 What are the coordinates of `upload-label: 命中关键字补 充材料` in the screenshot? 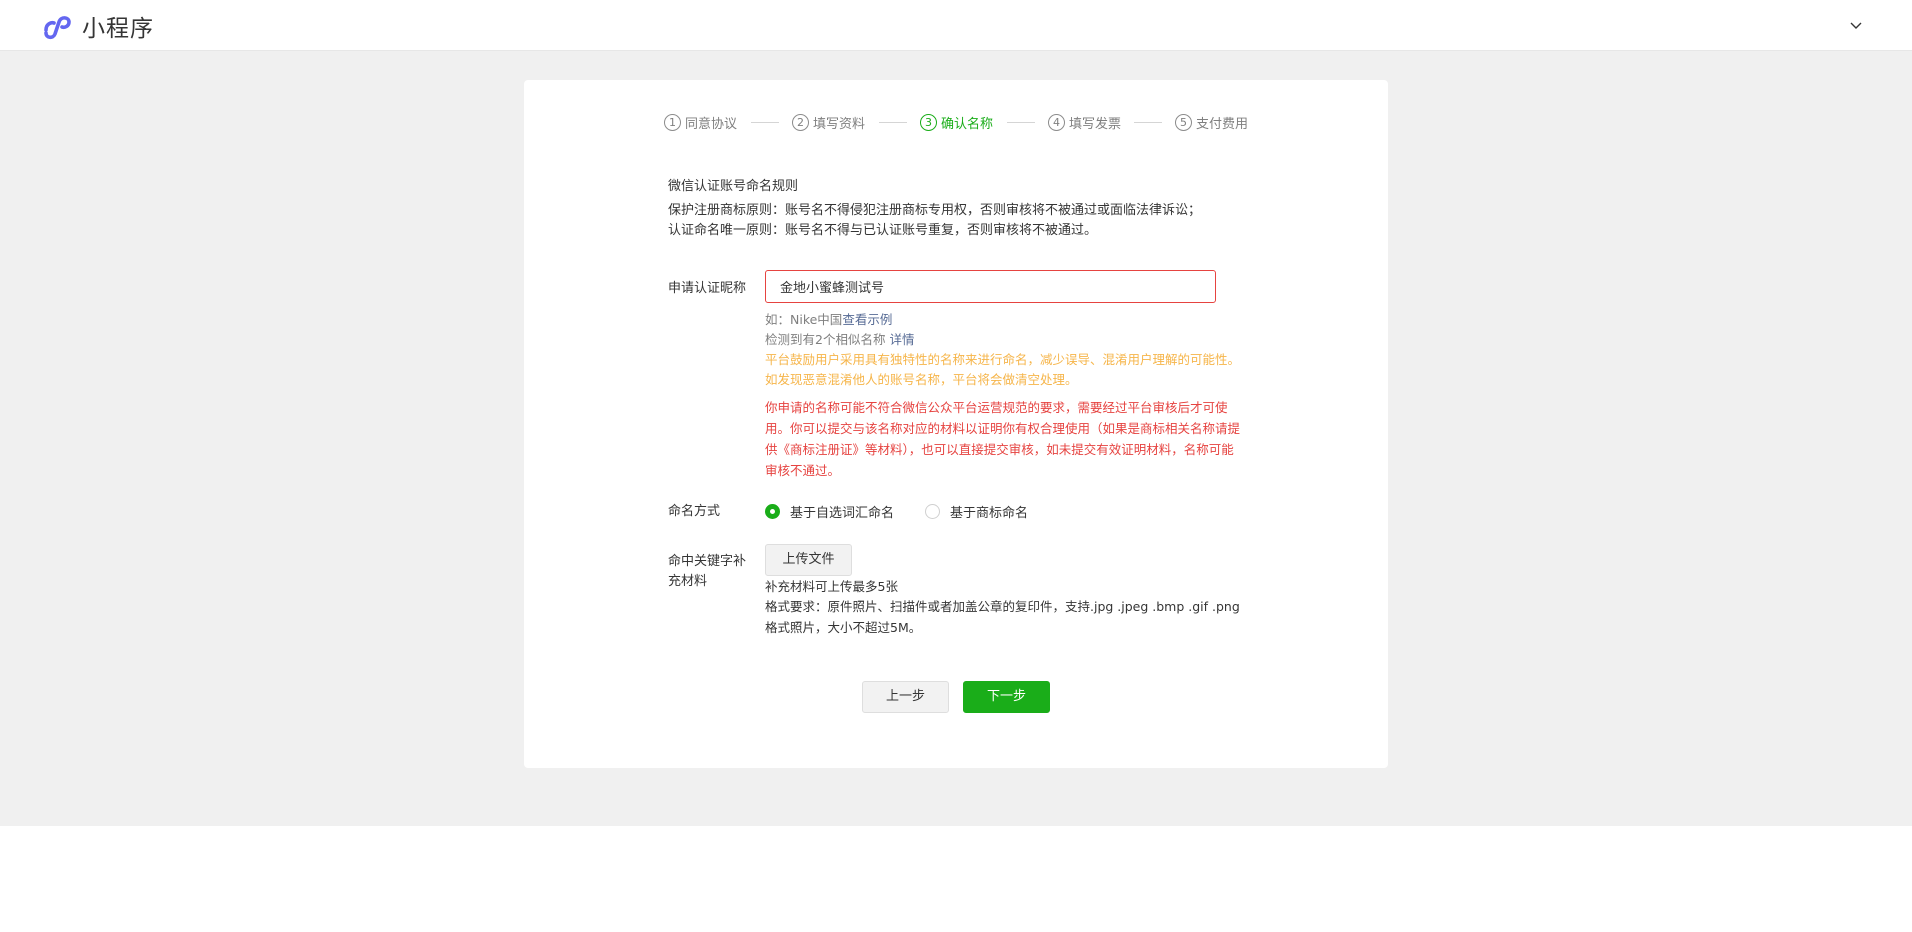 It's located at (707, 572).